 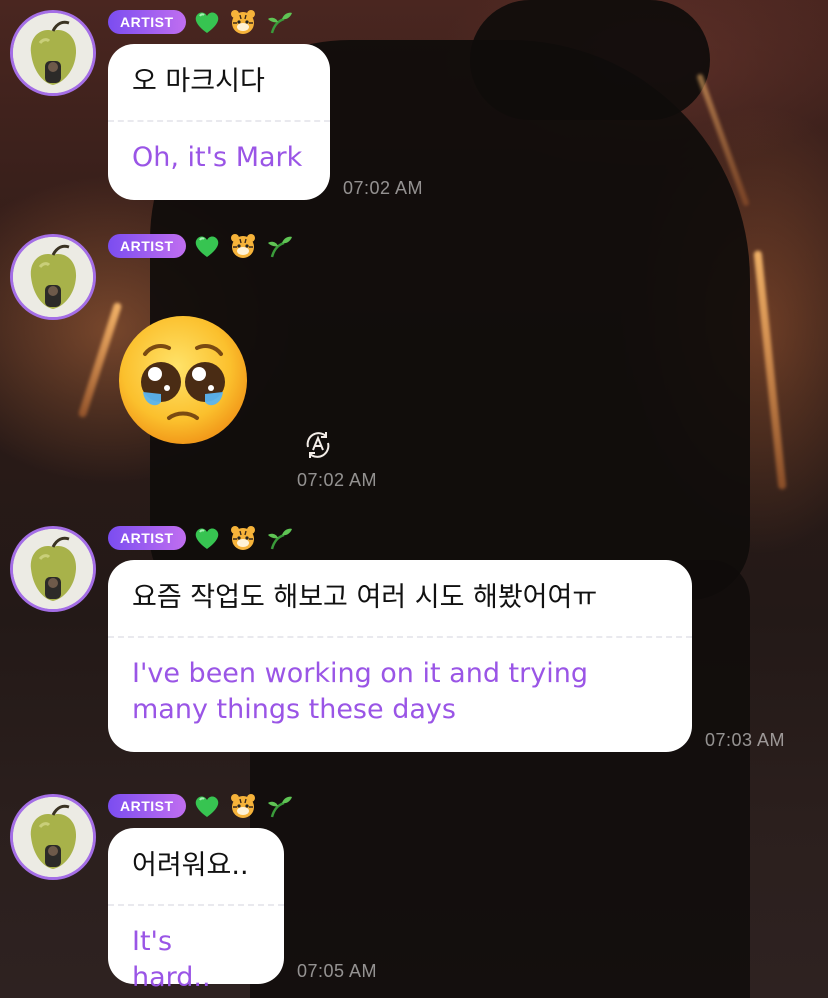 What do you see at coordinates (219, 122) in the screenshot?
I see `message-bubble: 오 마크시다 Oh, it's Mark` at bounding box center [219, 122].